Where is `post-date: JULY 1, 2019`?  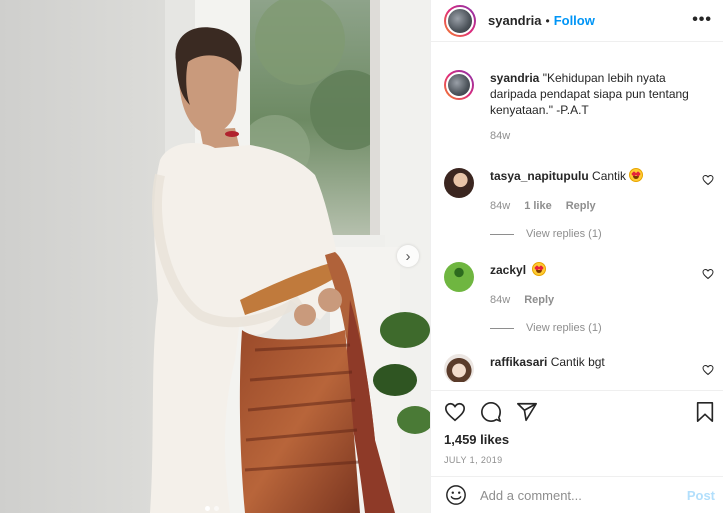 post-date: JULY 1, 2019 is located at coordinates (473, 460).